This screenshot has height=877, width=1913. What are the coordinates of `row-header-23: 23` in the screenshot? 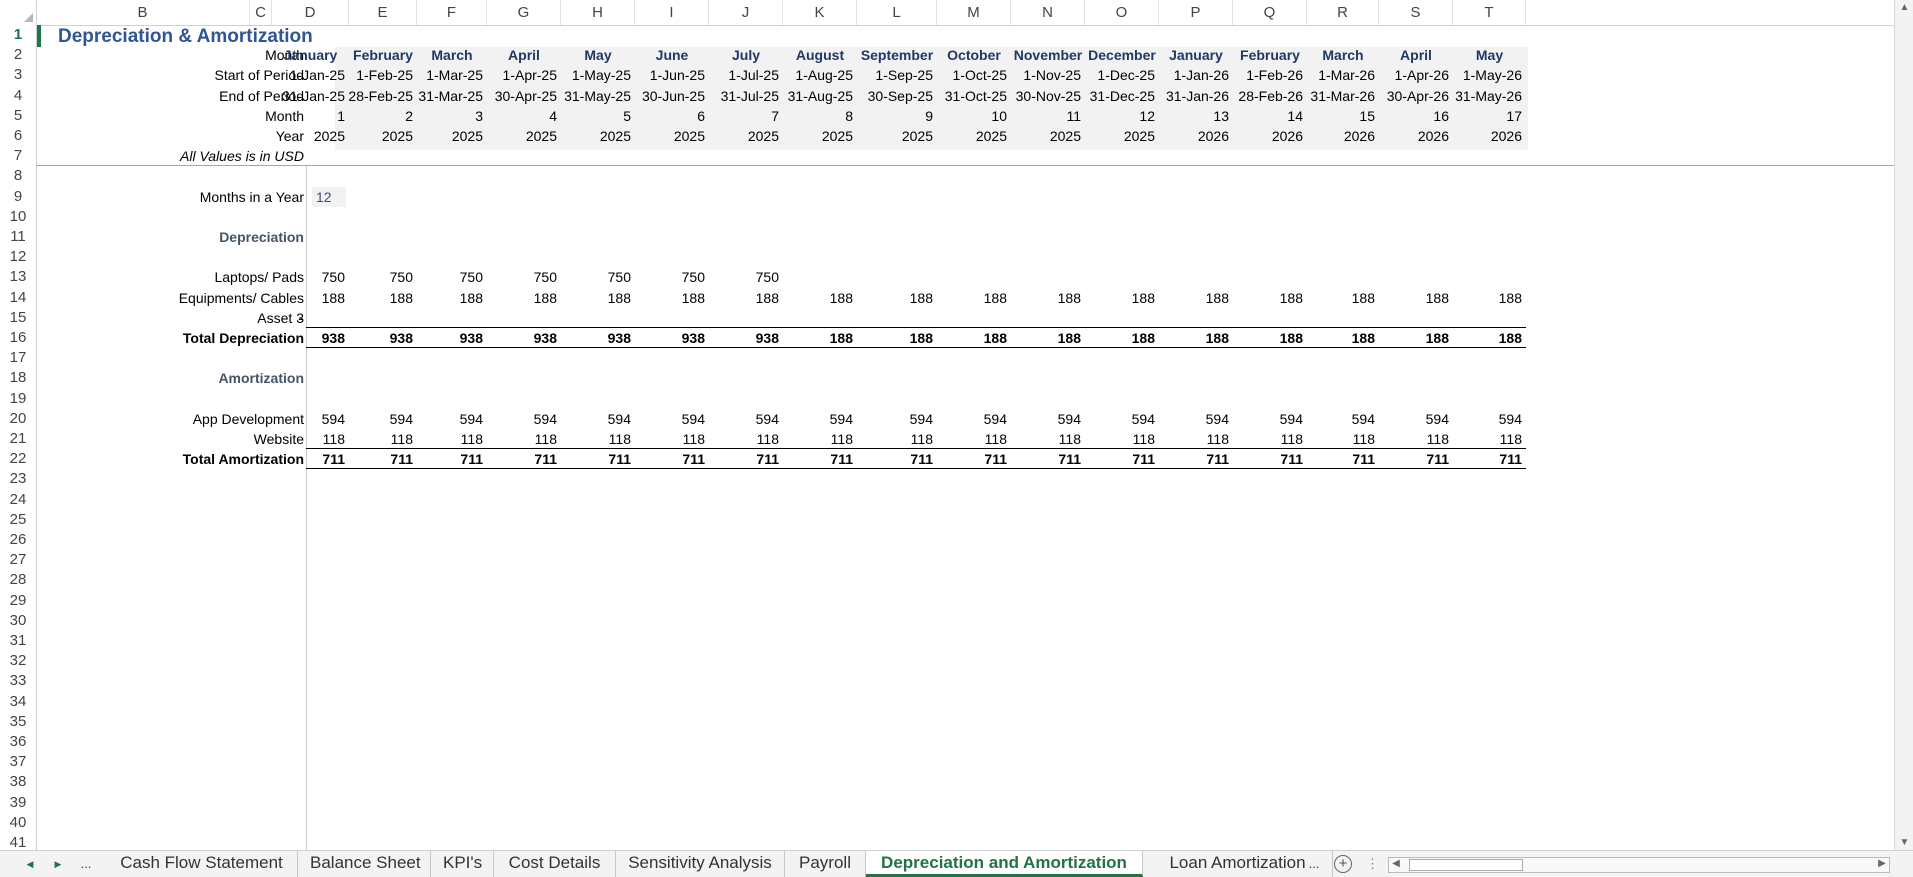 It's located at (18, 479).